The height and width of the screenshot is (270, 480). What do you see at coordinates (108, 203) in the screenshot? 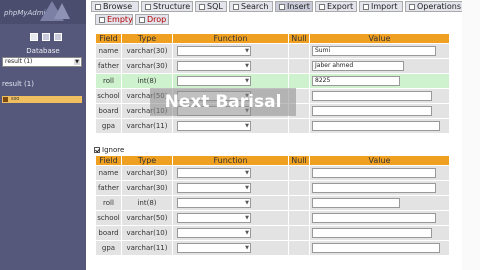
I see `field-name: roll` at bounding box center [108, 203].